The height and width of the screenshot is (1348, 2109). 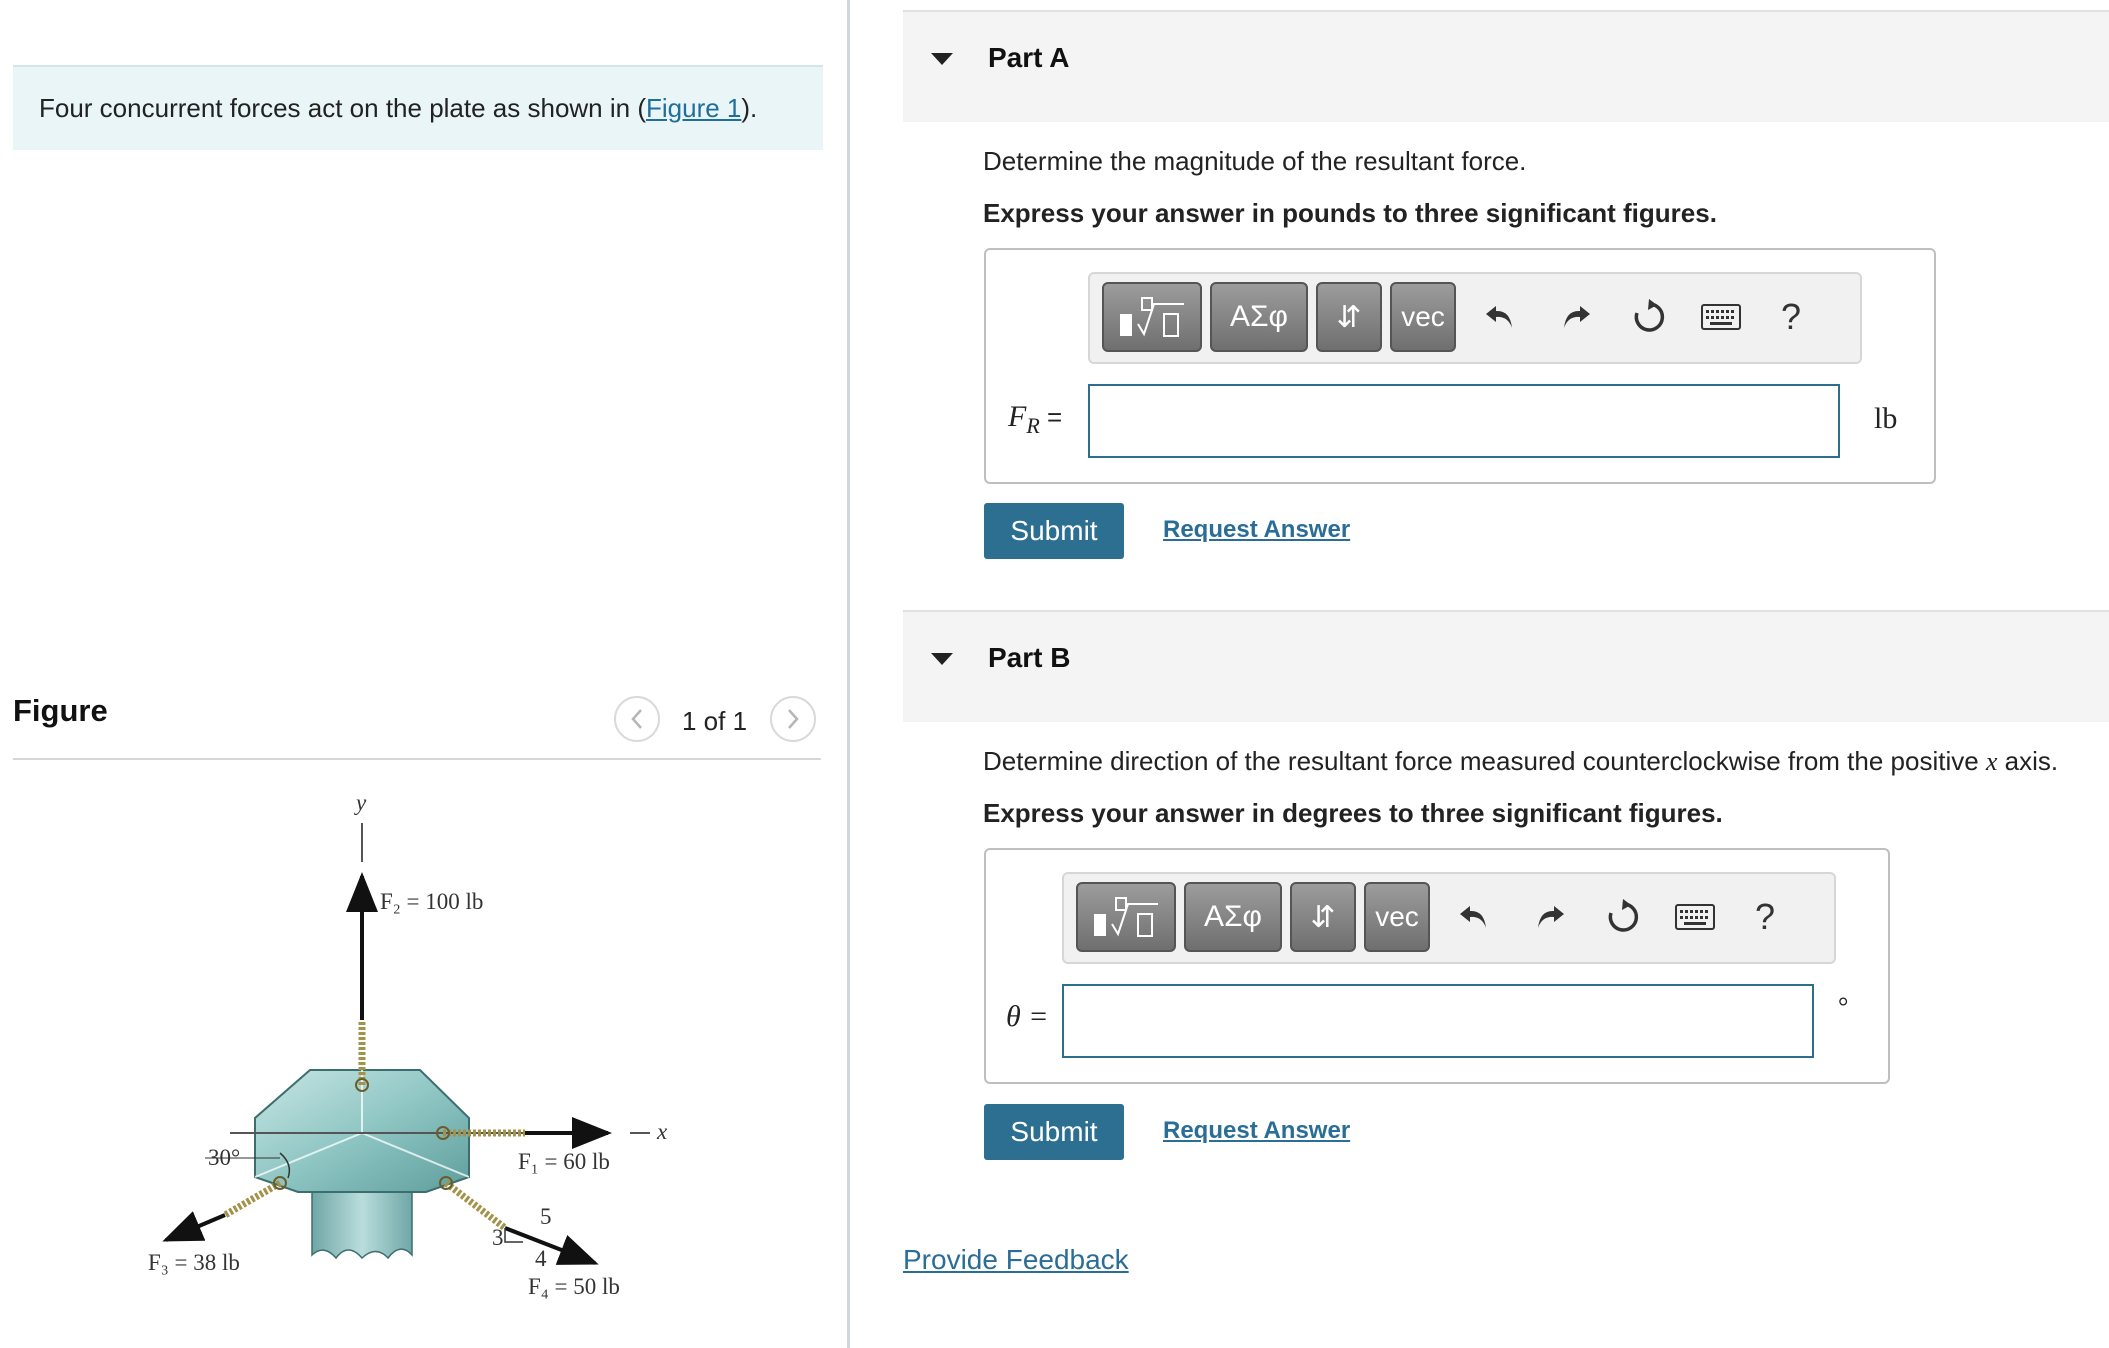 I want to click on part-a-title: Part A, so click(x=1029, y=57).